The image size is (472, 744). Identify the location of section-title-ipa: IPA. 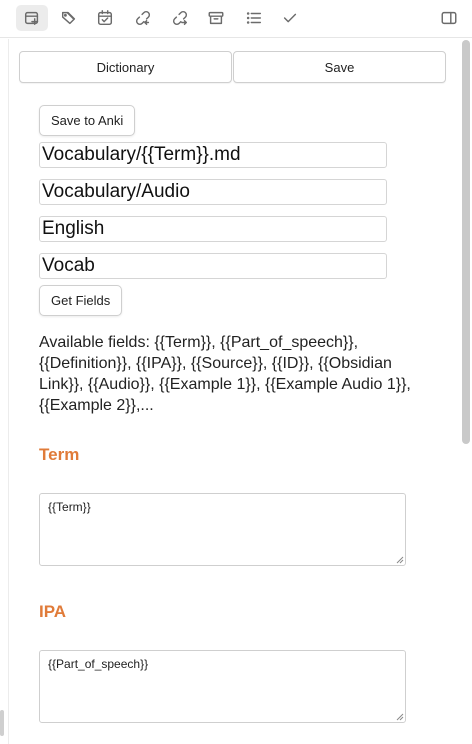
(53, 611).